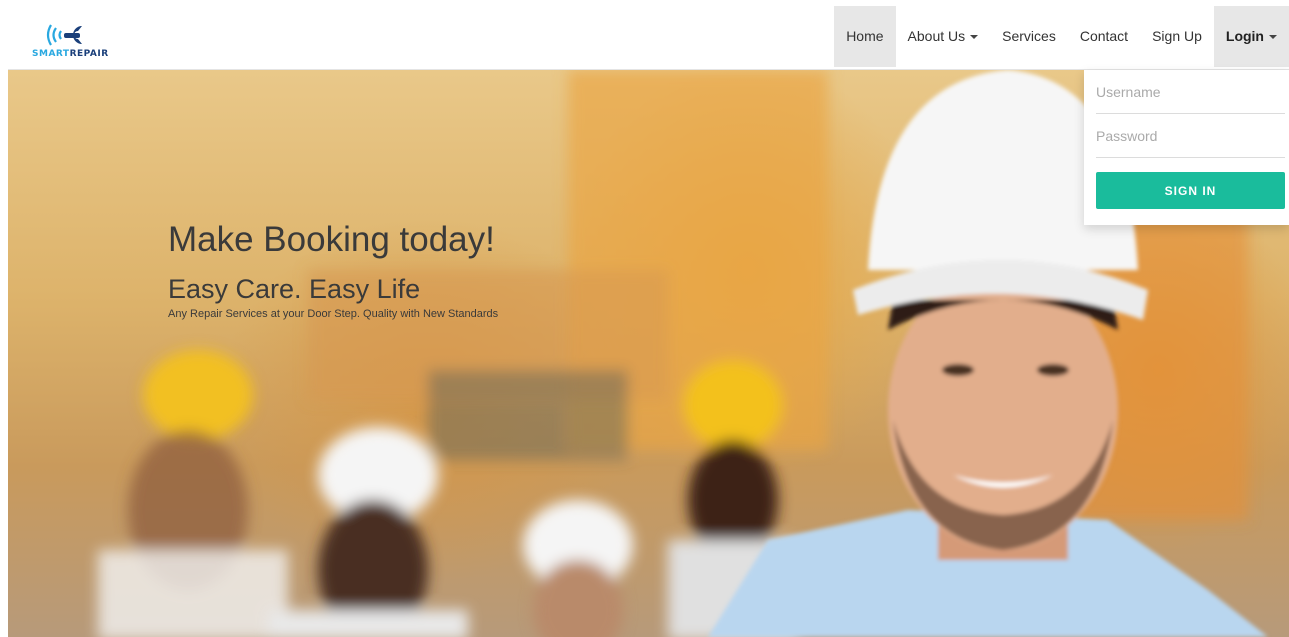  I want to click on username-field, so click(1190, 92).